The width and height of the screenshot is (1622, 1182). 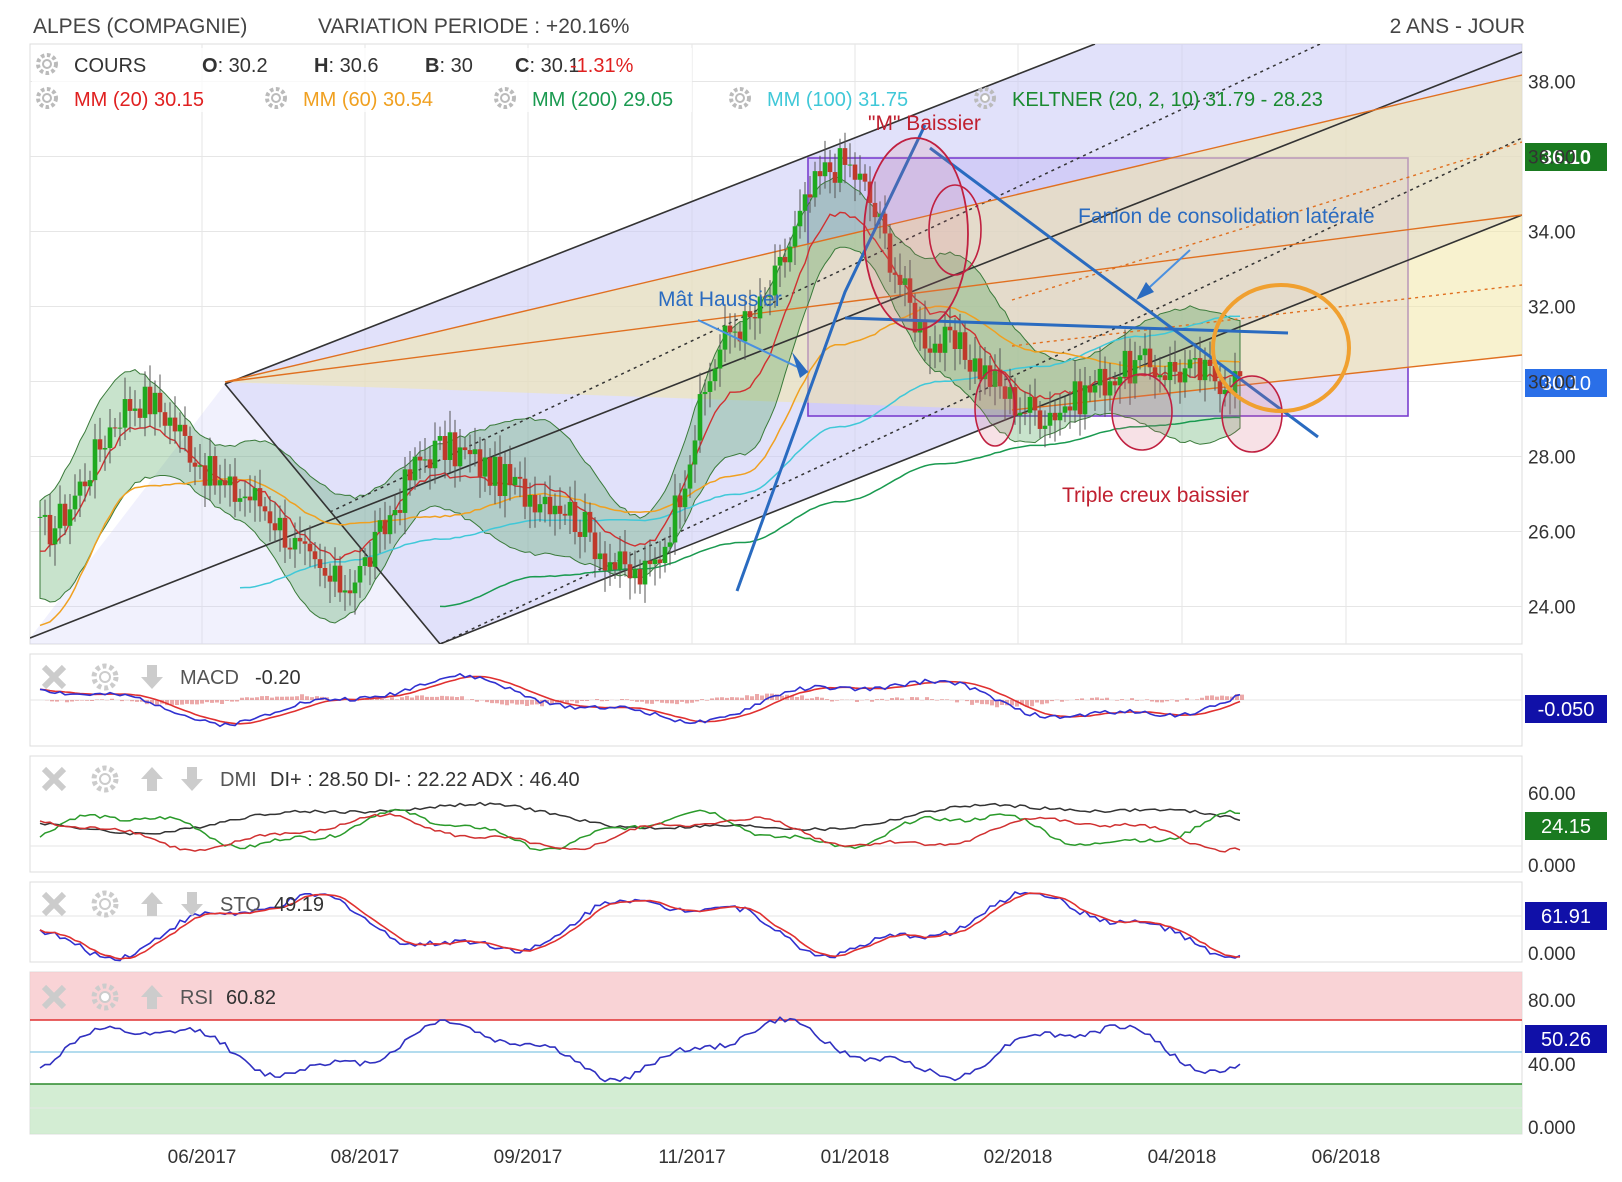 I want to click on dmi-tick-0: 0.000, so click(x=1552, y=866).